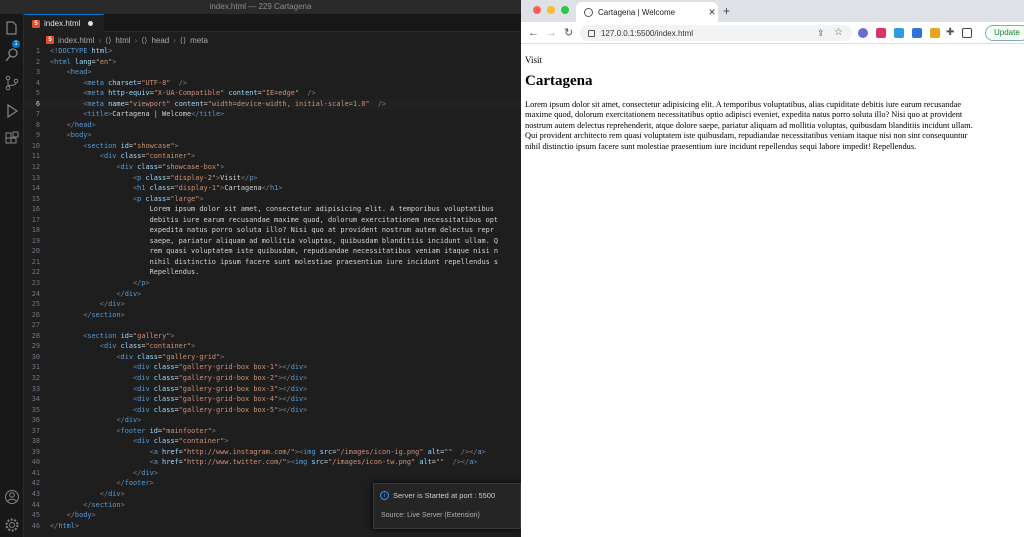  I want to click on window-title: index.html — 229 Cartagena, so click(260, 7).